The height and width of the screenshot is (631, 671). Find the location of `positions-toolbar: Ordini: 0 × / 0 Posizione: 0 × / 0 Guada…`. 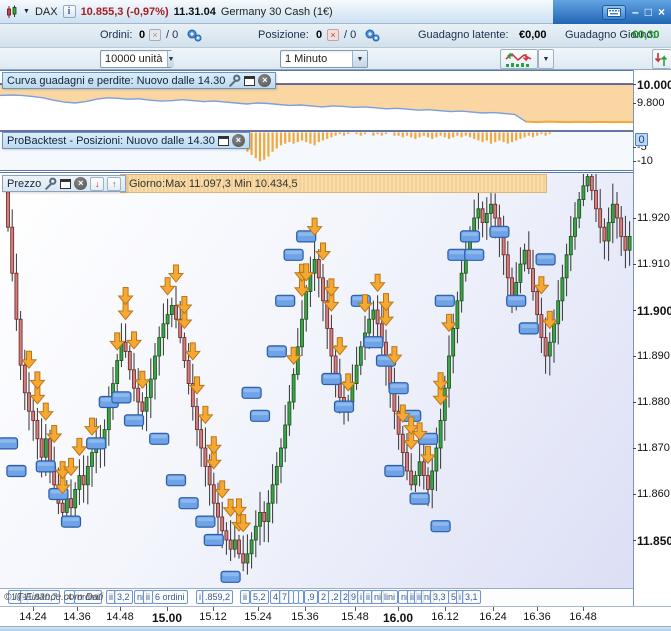

positions-toolbar: Ordini: 0 × / 0 Posizione: 0 × / 0 Guada… is located at coordinates (335, 36).